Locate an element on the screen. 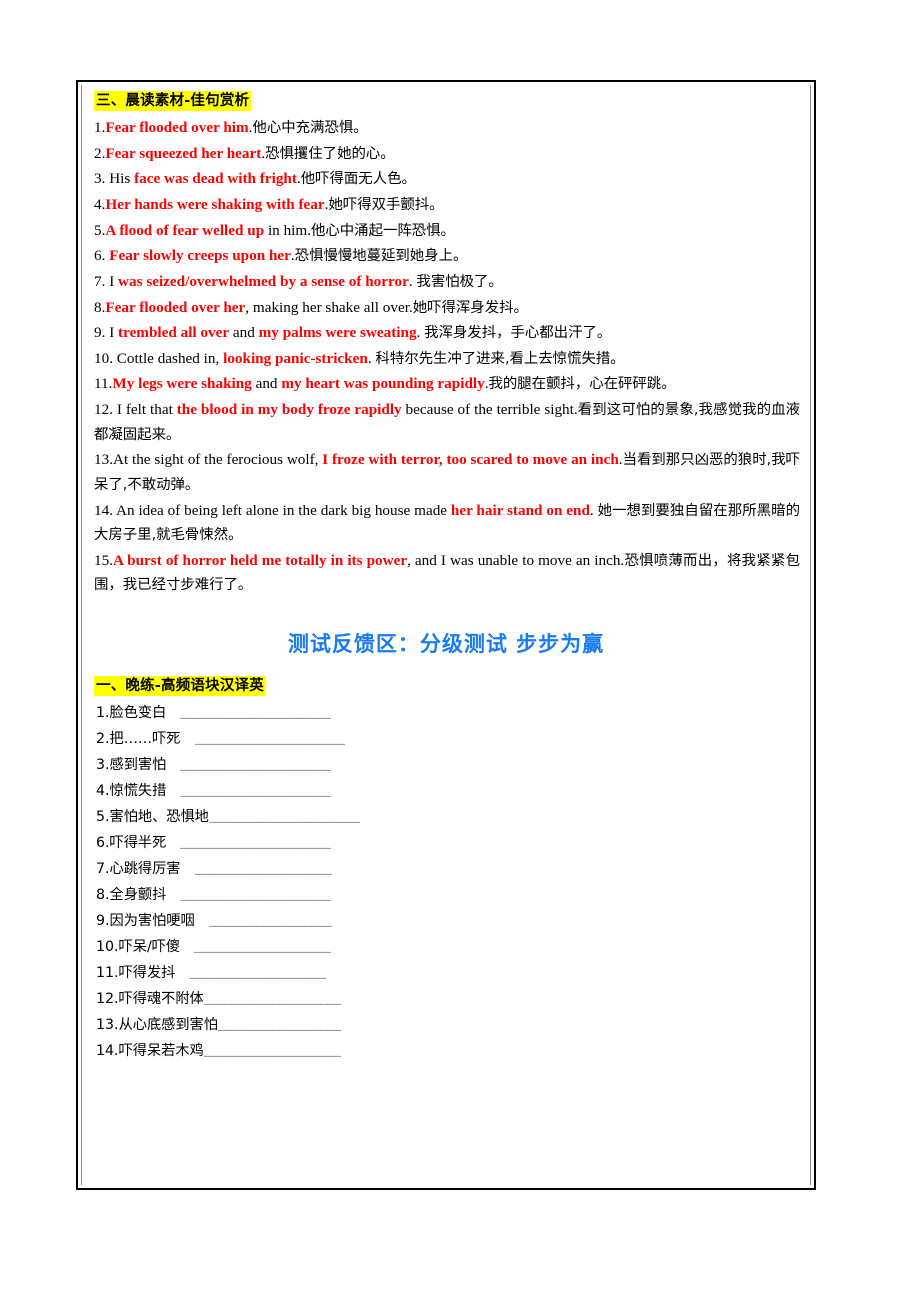 Image resolution: width=920 pixels, height=1302 pixels. exercise-prompt: 吓得发抖 is located at coordinates (147, 973).